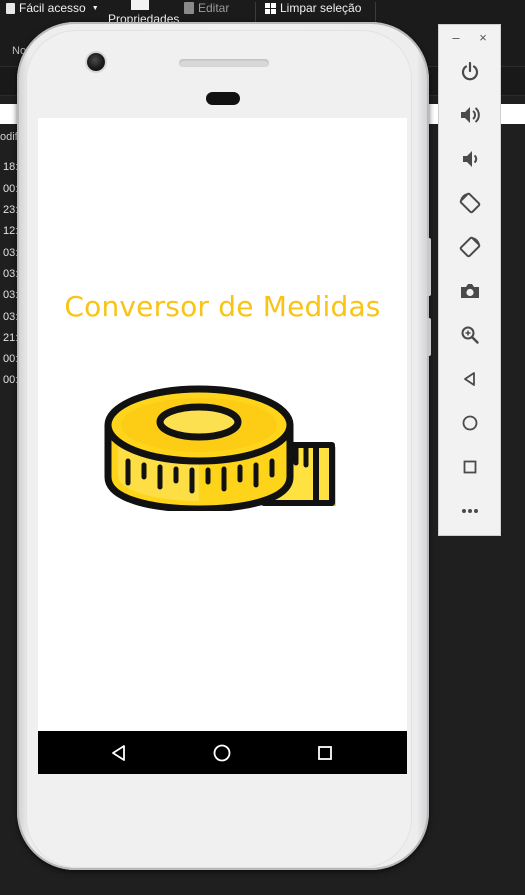 Image resolution: width=525 pixels, height=895 pixels. Describe the element at coordinates (214, 8) in the screenshot. I see `edit-label: Editar` at that location.